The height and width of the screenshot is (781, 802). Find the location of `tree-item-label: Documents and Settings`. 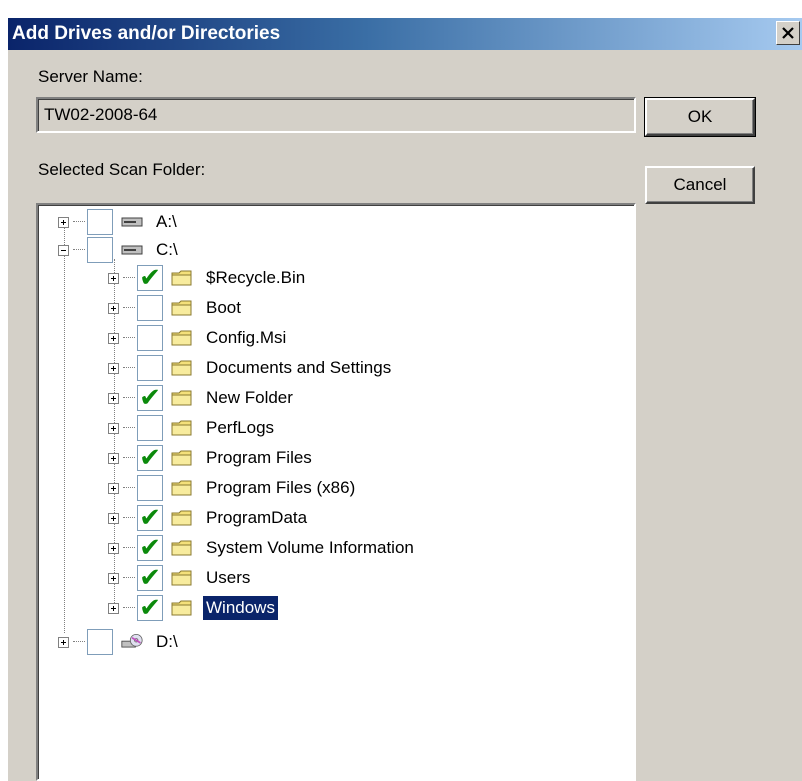

tree-item-label: Documents and Settings is located at coordinates (299, 367).